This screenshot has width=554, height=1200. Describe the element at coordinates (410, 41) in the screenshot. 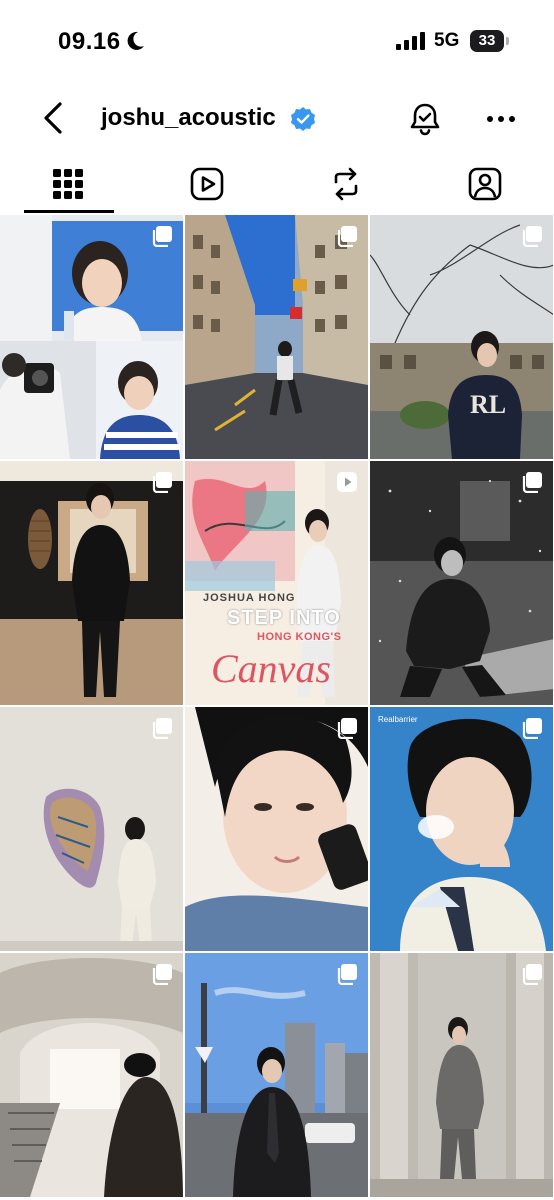

I see `signal-icon` at that location.